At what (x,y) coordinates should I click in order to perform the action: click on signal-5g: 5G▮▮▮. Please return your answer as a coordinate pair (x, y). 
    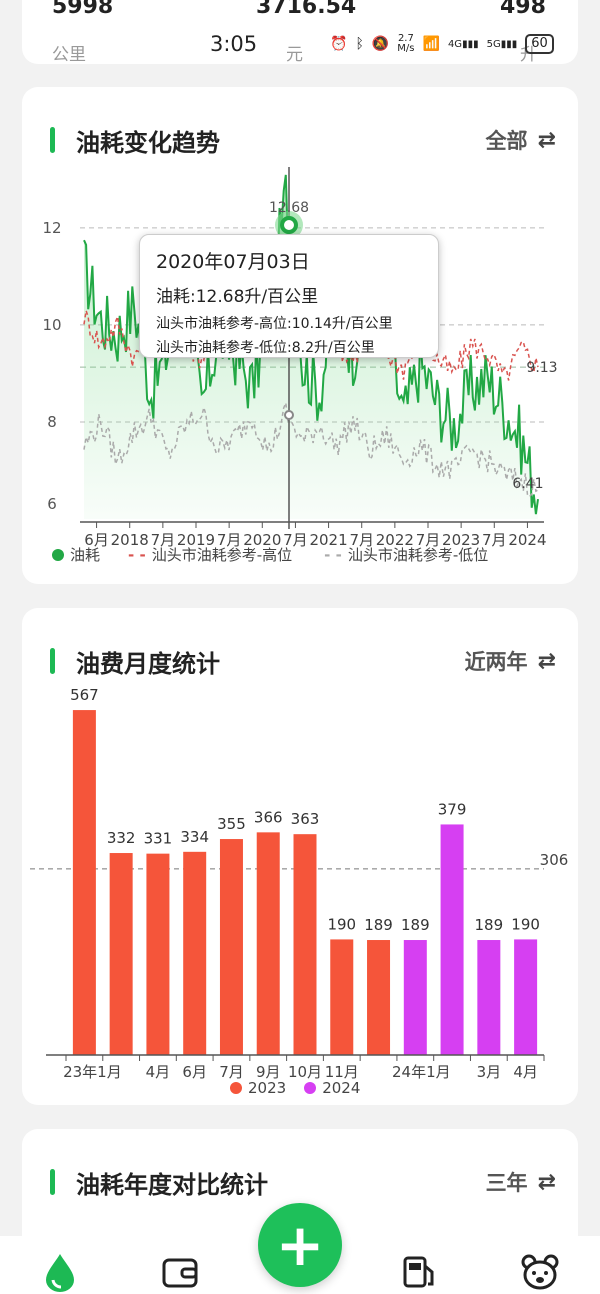
    Looking at the image, I should click on (502, 44).